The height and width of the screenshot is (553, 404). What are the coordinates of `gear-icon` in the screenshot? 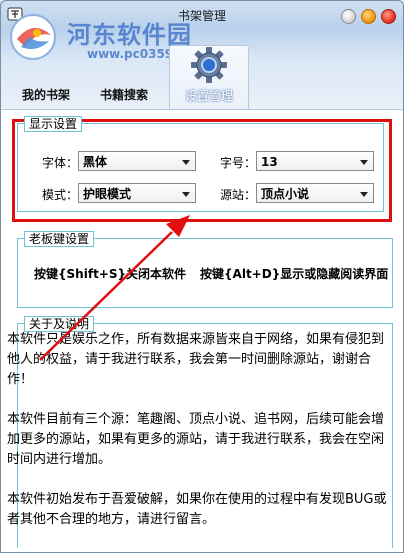 It's located at (209, 65).